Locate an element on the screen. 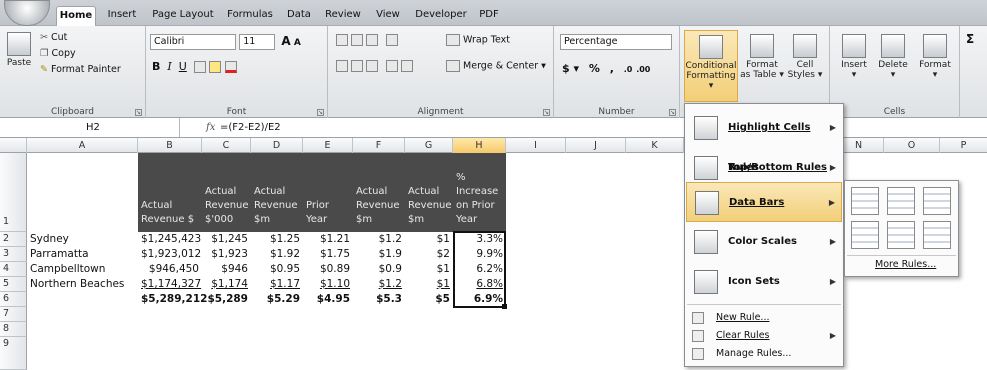 This screenshot has height=370, width=987. cell-styles-button: Cell Styles ▾ is located at coordinates (805, 57).